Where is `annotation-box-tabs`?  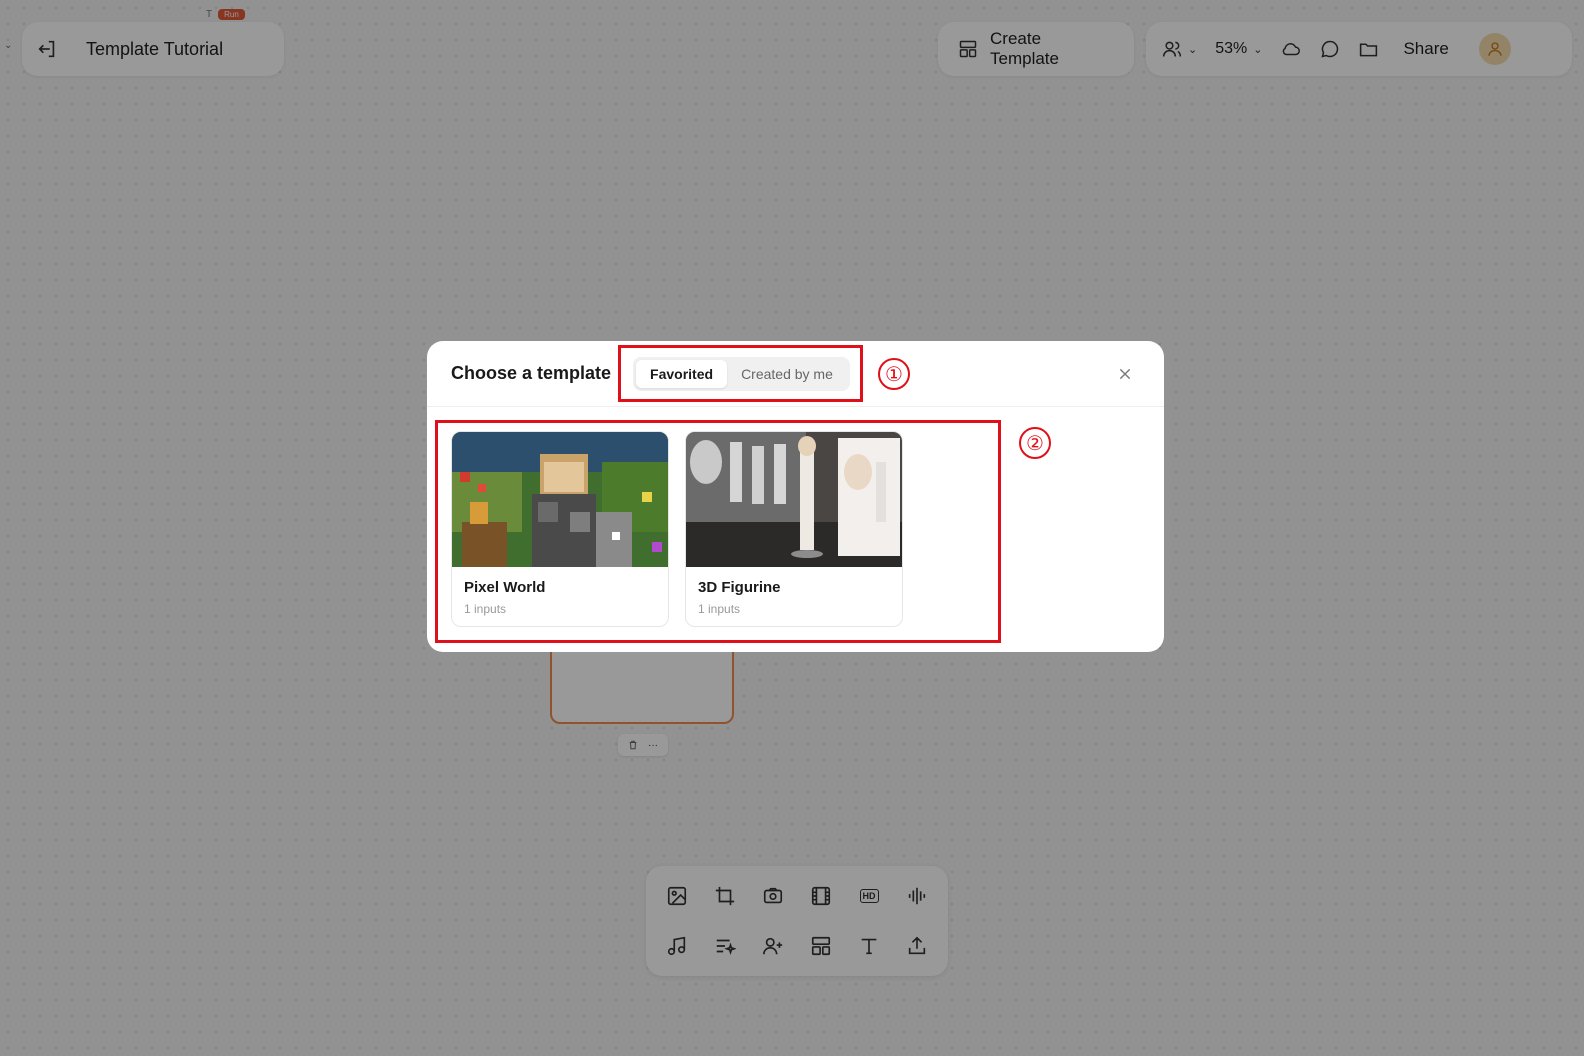 annotation-box-tabs is located at coordinates (740, 373).